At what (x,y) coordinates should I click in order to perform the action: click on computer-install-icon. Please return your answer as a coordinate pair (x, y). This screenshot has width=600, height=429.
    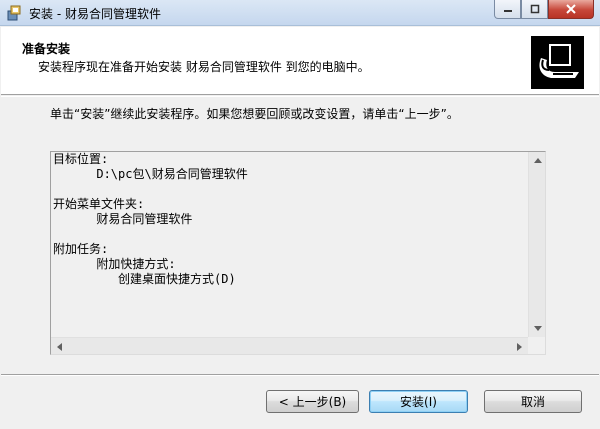
    Looking at the image, I should click on (557, 62).